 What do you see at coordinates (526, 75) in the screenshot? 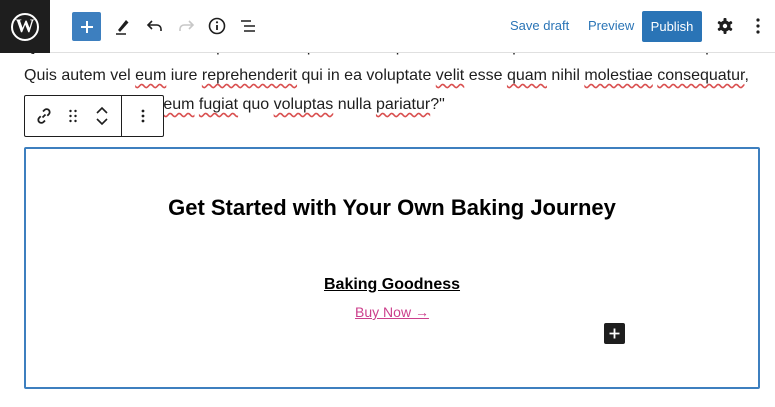
I see `misspelled-word: quam` at bounding box center [526, 75].